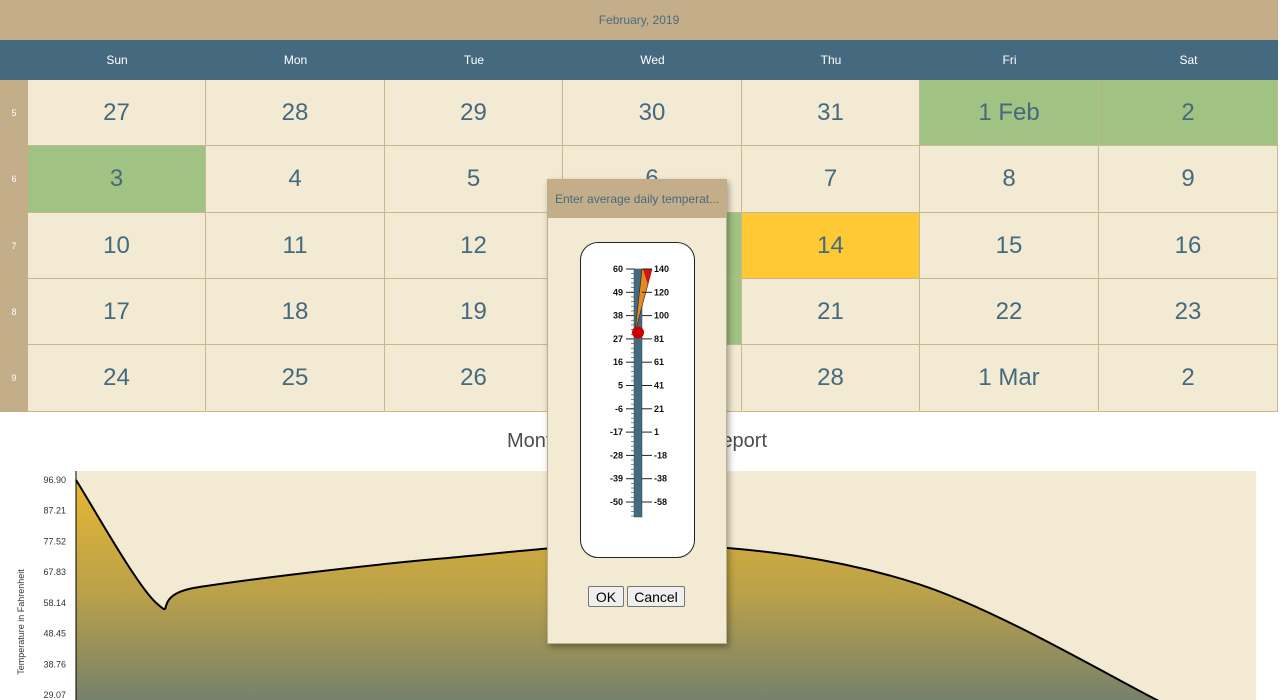 Image resolution: width=1282 pixels, height=700 pixels. I want to click on chart-title-left: Mont, so click(529, 441).